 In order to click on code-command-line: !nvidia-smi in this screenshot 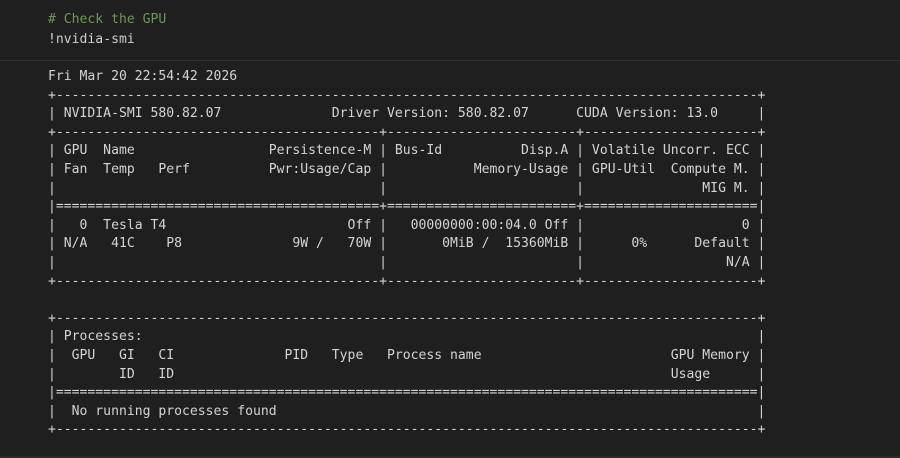, I will do `click(91, 40)`.